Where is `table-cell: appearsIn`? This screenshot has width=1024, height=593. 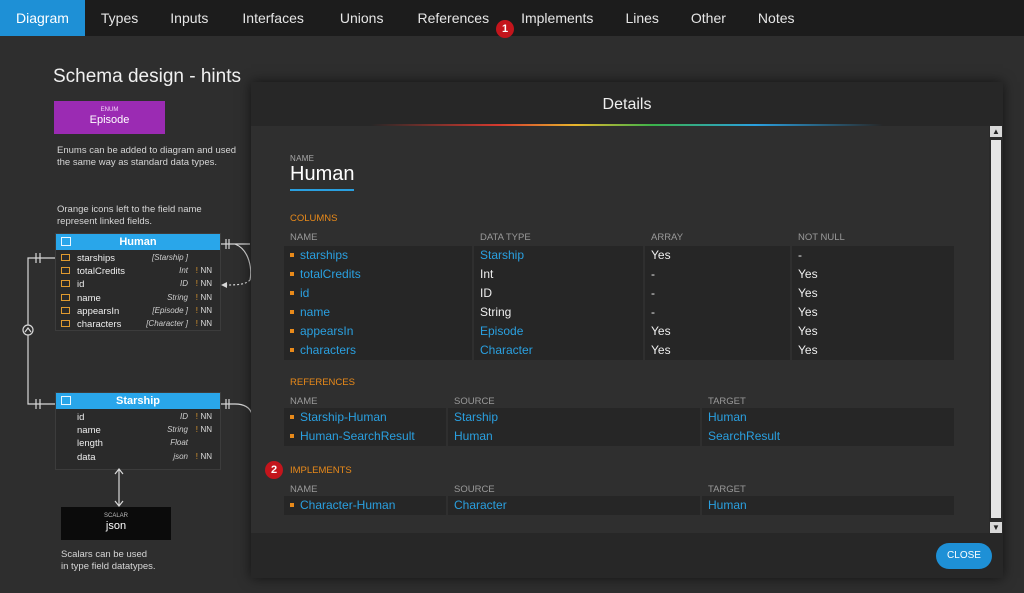 table-cell: appearsIn is located at coordinates (379, 331).